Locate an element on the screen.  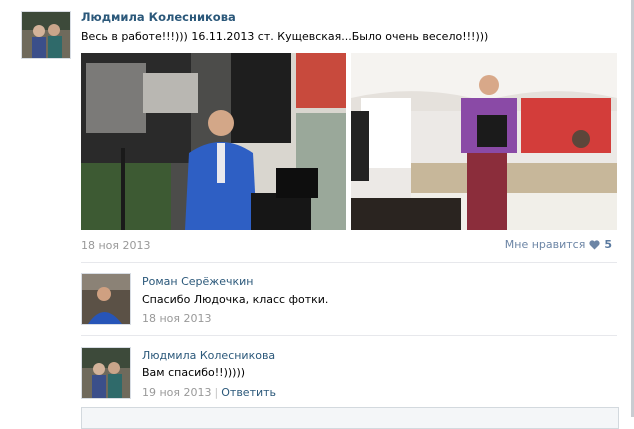
like-label: Мне нравится is located at coordinates (545, 244).